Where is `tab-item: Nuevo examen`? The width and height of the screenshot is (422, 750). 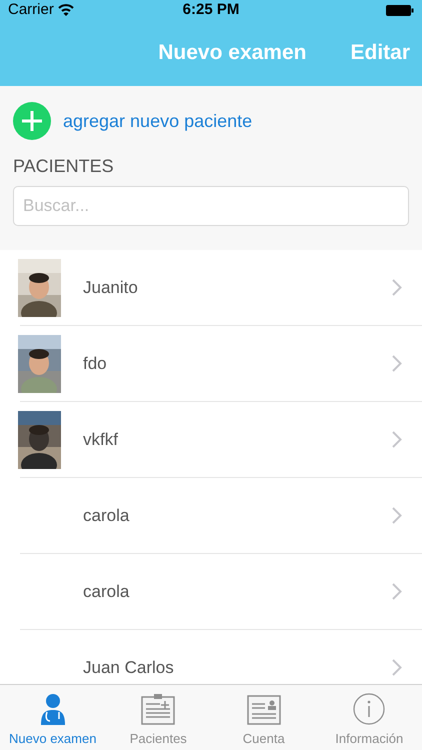
tab-item: Nuevo examen is located at coordinates (53, 717).